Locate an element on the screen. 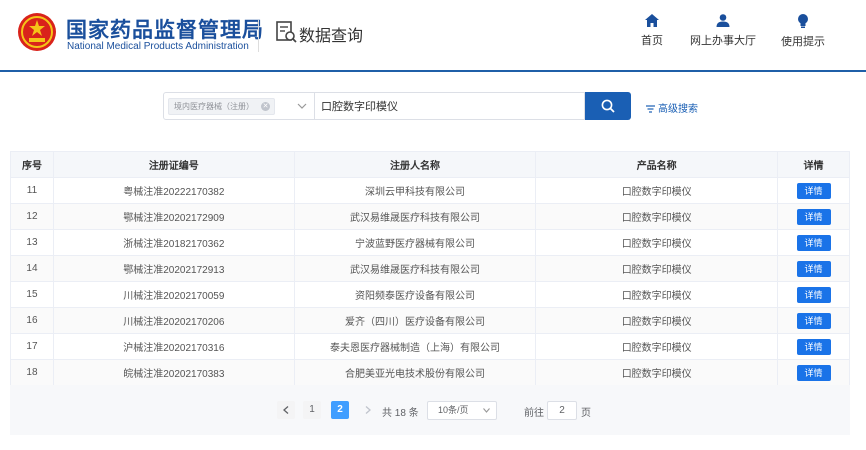 The image size is (866, 450). page-1-button: 1 is located at coordinates (312, 410).